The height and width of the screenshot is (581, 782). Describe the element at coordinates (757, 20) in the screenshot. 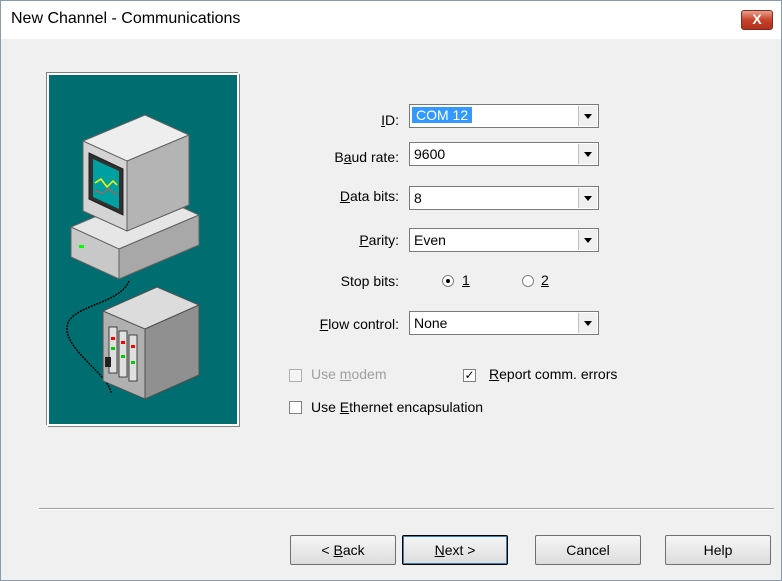

I see `close-button: X` at that location.